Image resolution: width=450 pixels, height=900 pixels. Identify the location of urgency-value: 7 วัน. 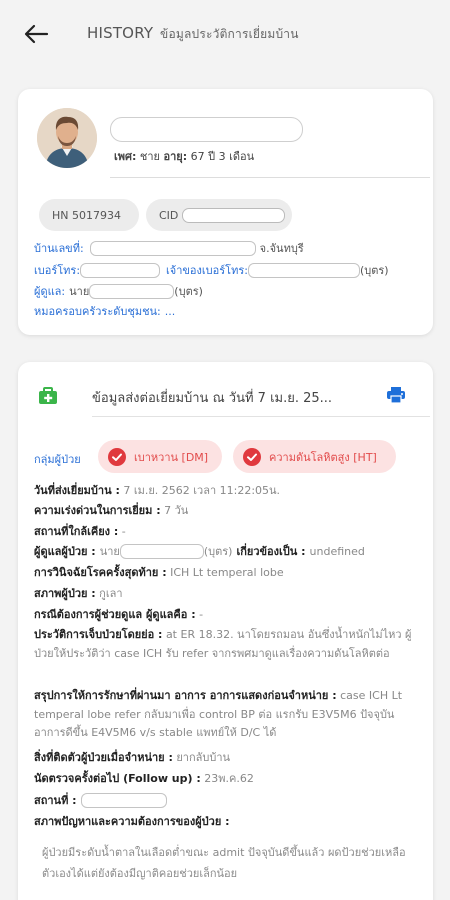
(176, 510).